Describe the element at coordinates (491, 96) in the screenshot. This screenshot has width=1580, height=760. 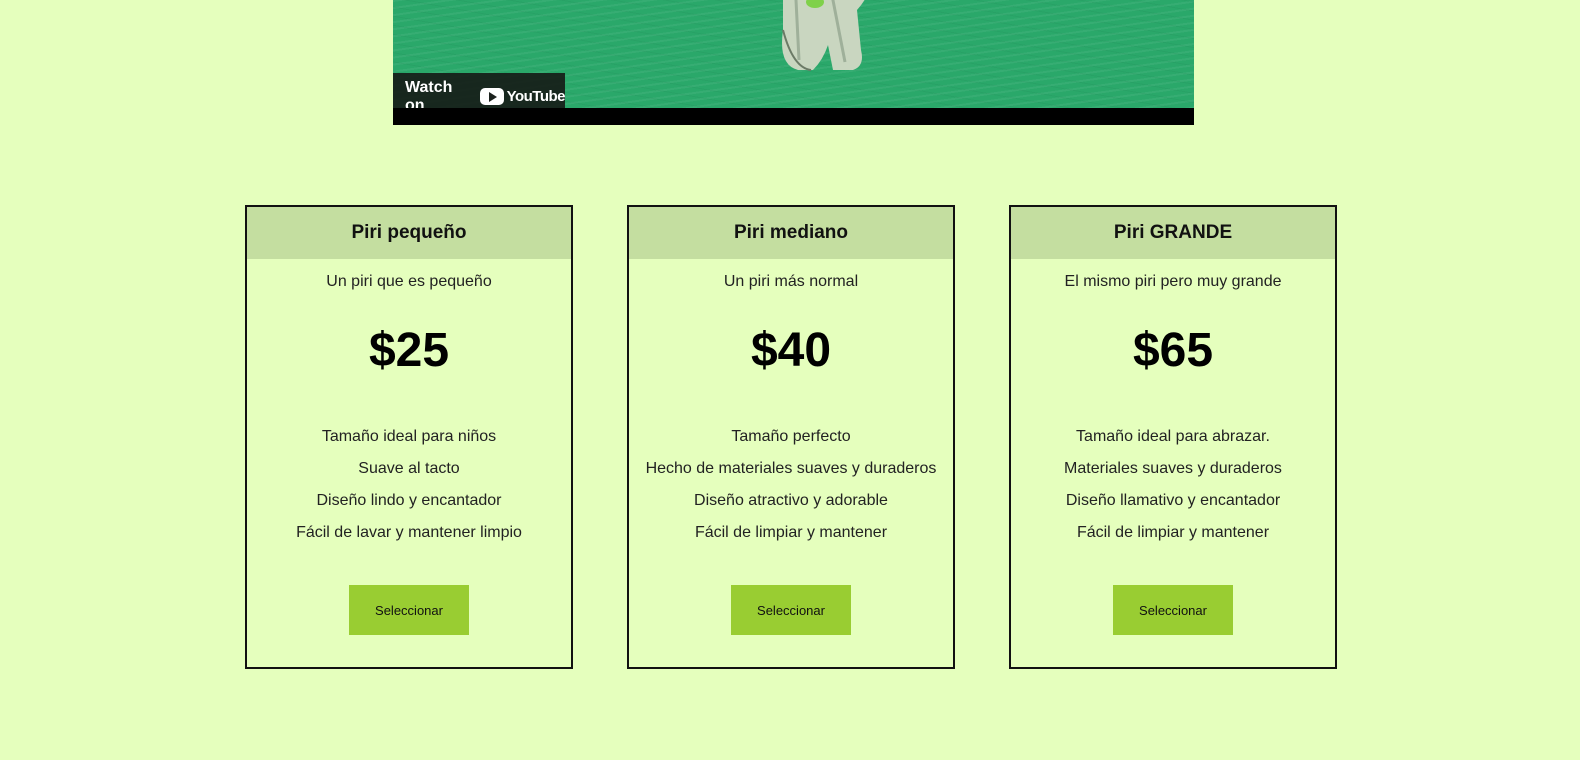
I see `youtube-play-icon` at that location.